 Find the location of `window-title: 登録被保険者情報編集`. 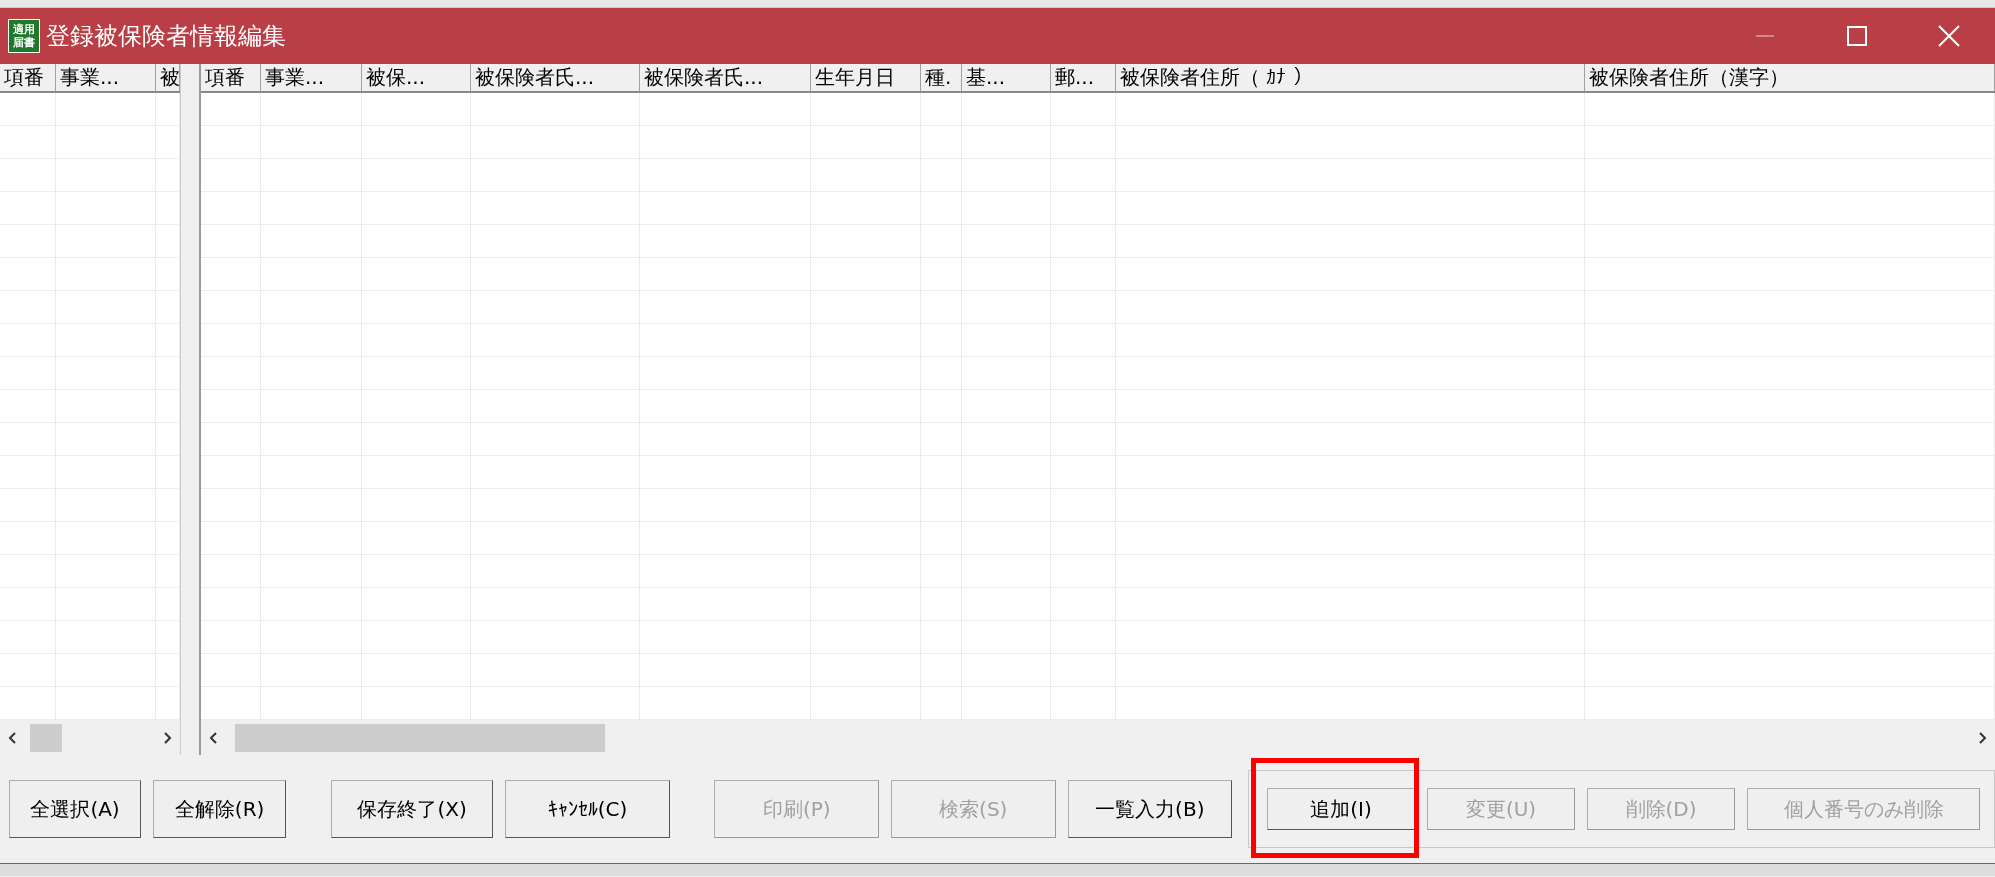

window-title: 登録被保険者情報編集 is located at coordinates (166, 36).